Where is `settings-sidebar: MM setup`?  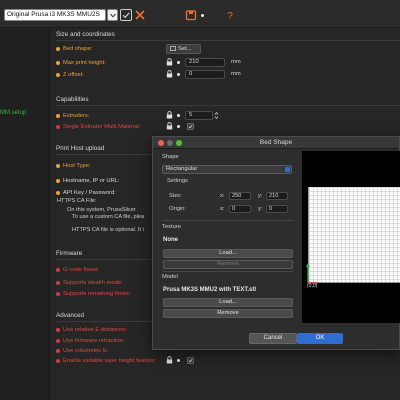
settings-sidebar: MM setup is located at coordinates (25, 214).